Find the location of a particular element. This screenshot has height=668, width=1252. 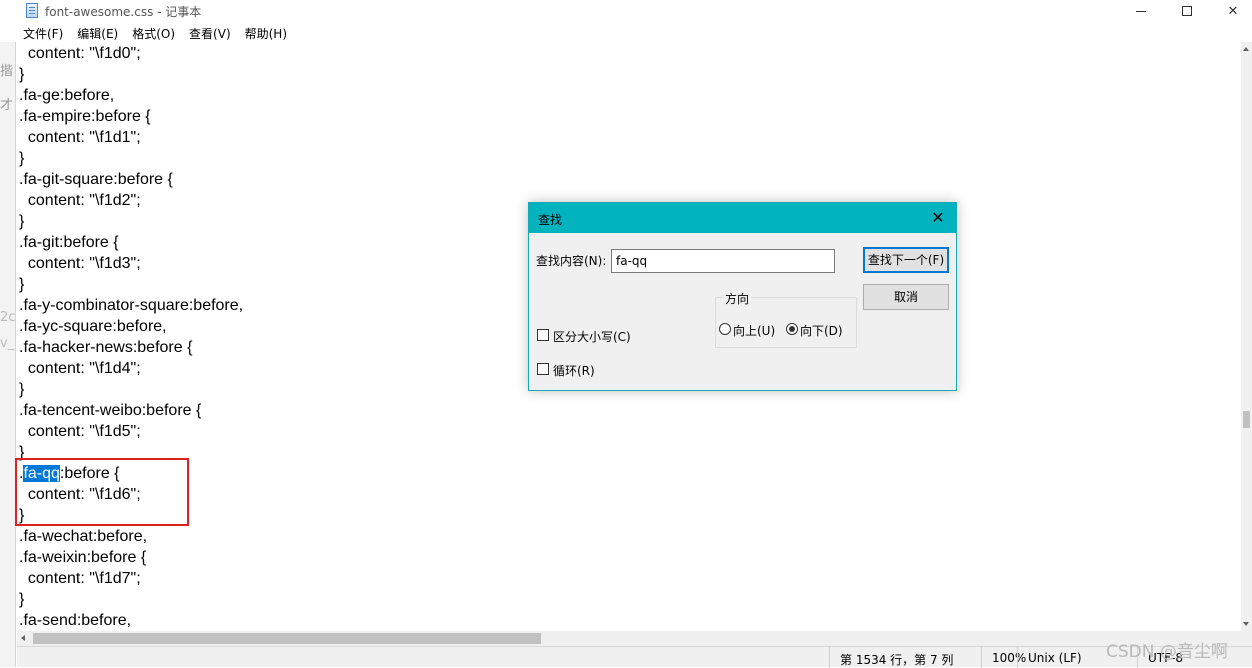

dialog-title-bar: 查找 ✕ is located at coordinates (742, 218).